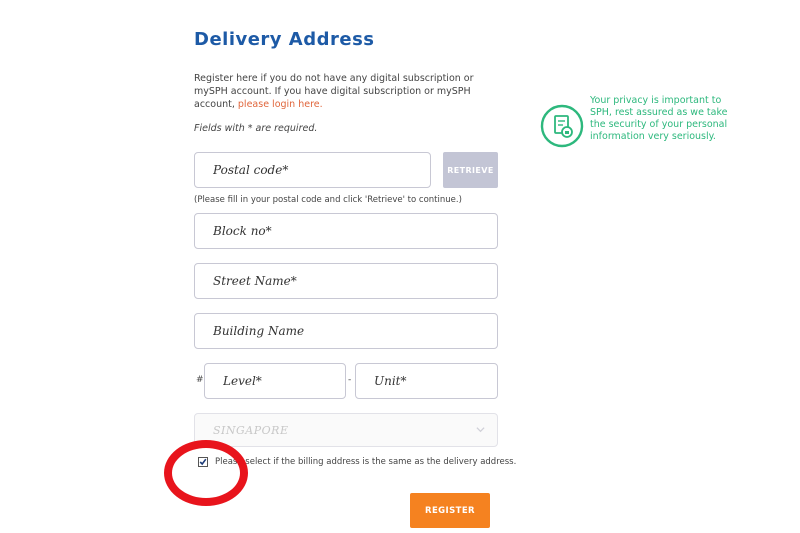  Describe the element at coordinates (450, 510) in the screenshot. I see `register-button: REGISTER` at that location.